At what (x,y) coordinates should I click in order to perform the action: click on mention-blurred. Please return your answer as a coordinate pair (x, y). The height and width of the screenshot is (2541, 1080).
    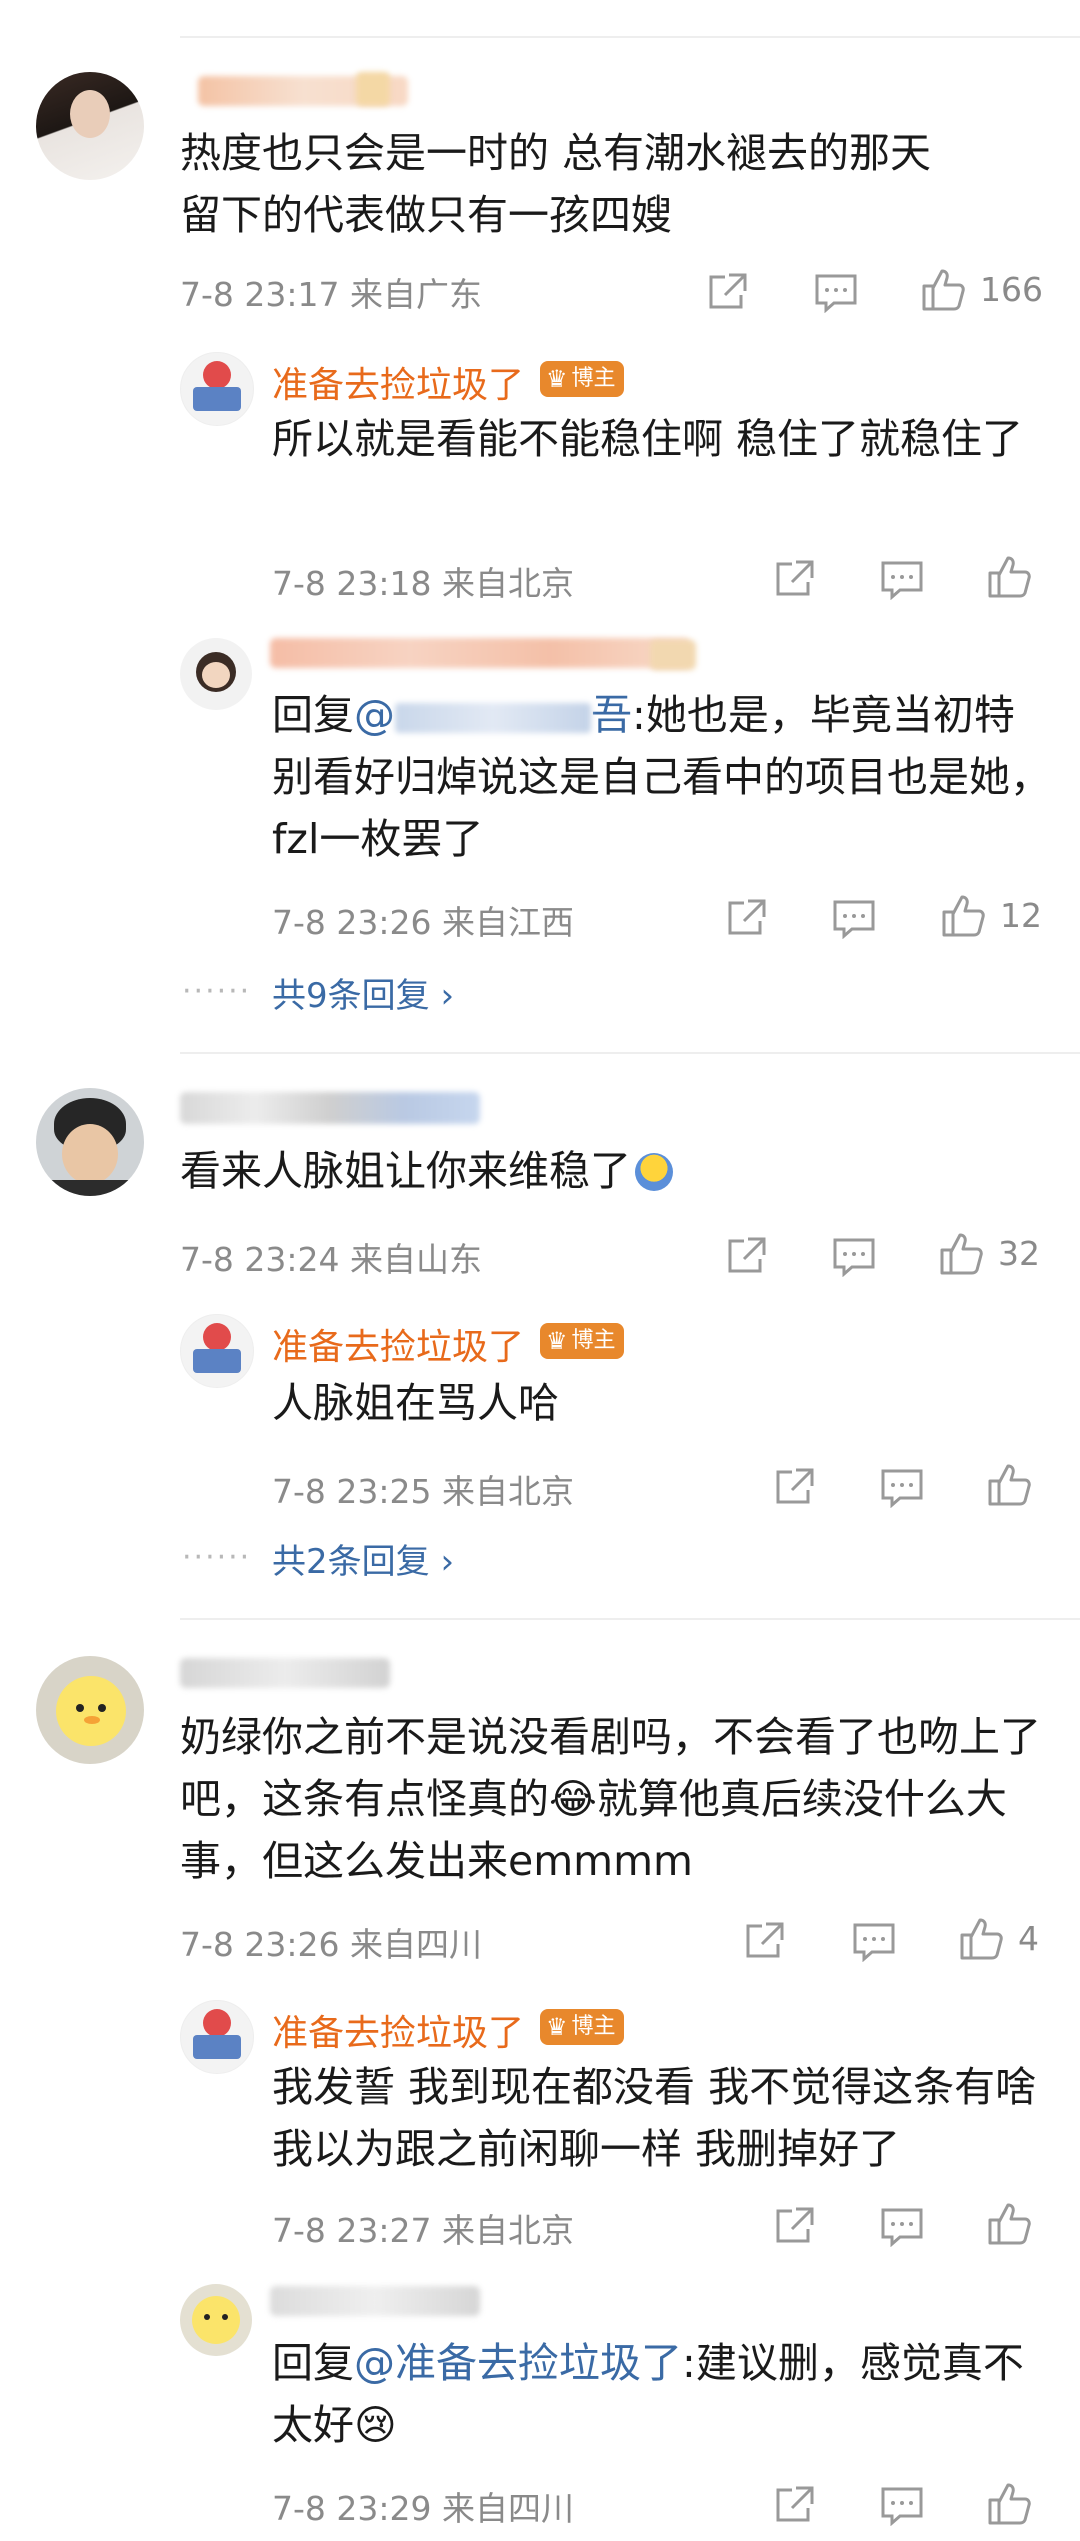
    Looking at the image, I should click on (493, 718).